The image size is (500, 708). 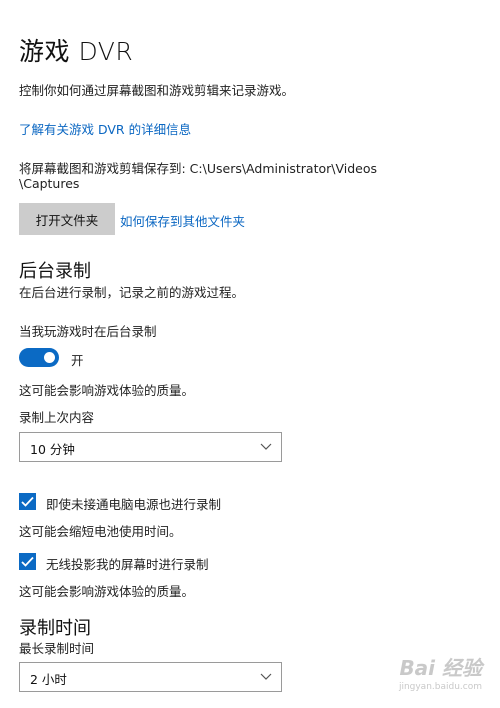 I want to click on battery-record-checkbox, so click(x=27, y=501).